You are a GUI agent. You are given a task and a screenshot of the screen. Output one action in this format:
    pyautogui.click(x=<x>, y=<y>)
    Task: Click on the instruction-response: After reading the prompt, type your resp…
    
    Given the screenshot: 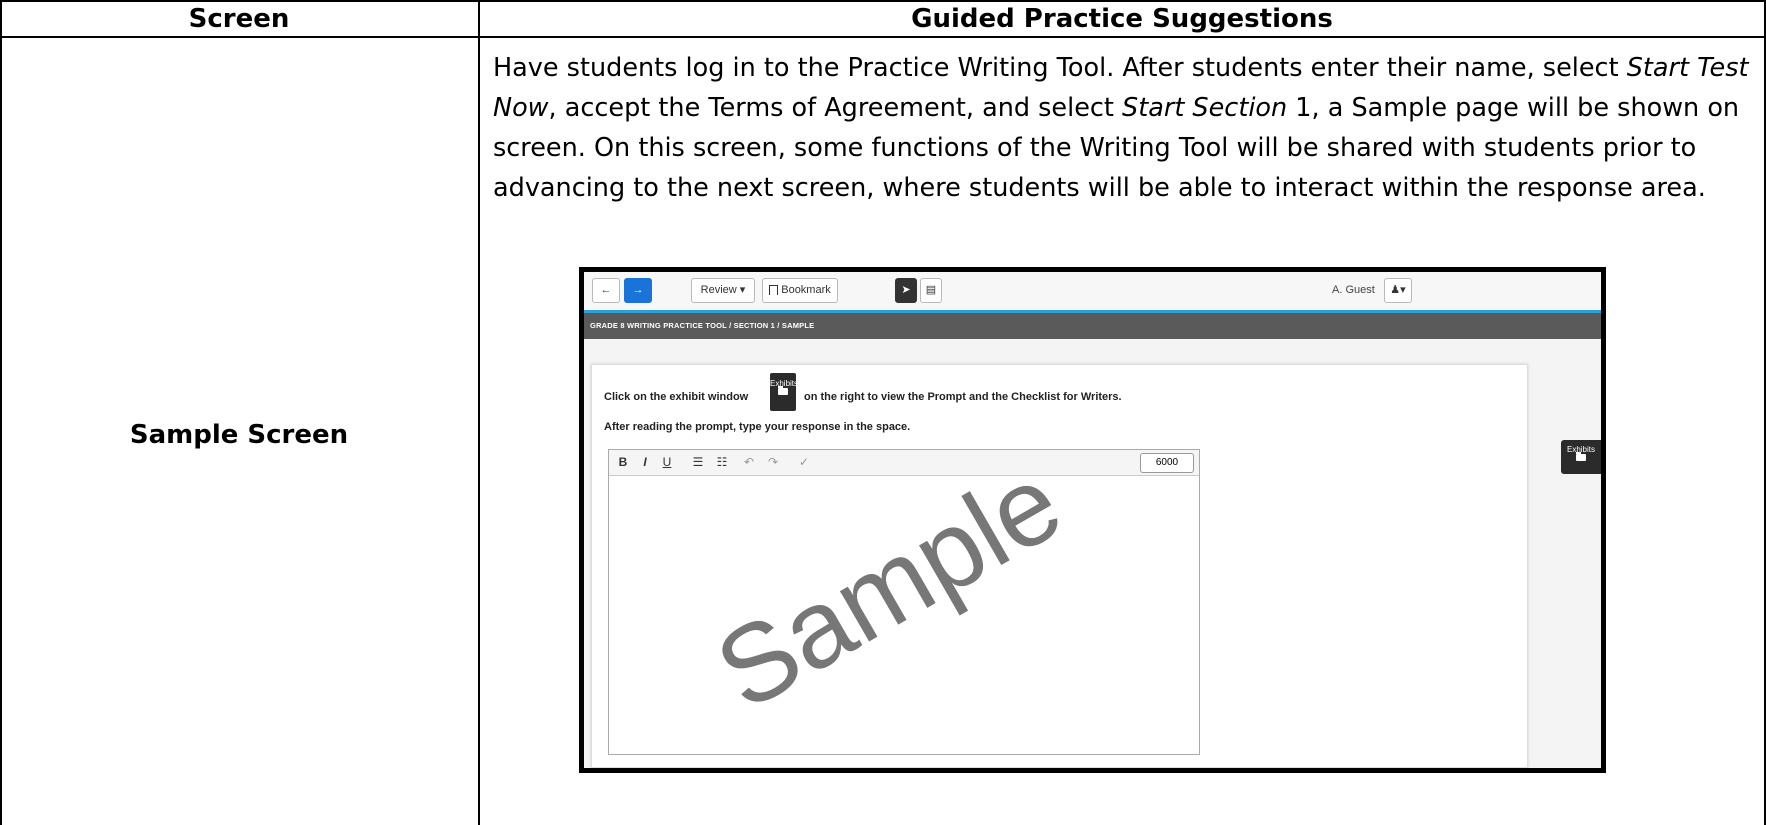 What is the action you would take?
    pyautogui.click(x=757, y=427)
    